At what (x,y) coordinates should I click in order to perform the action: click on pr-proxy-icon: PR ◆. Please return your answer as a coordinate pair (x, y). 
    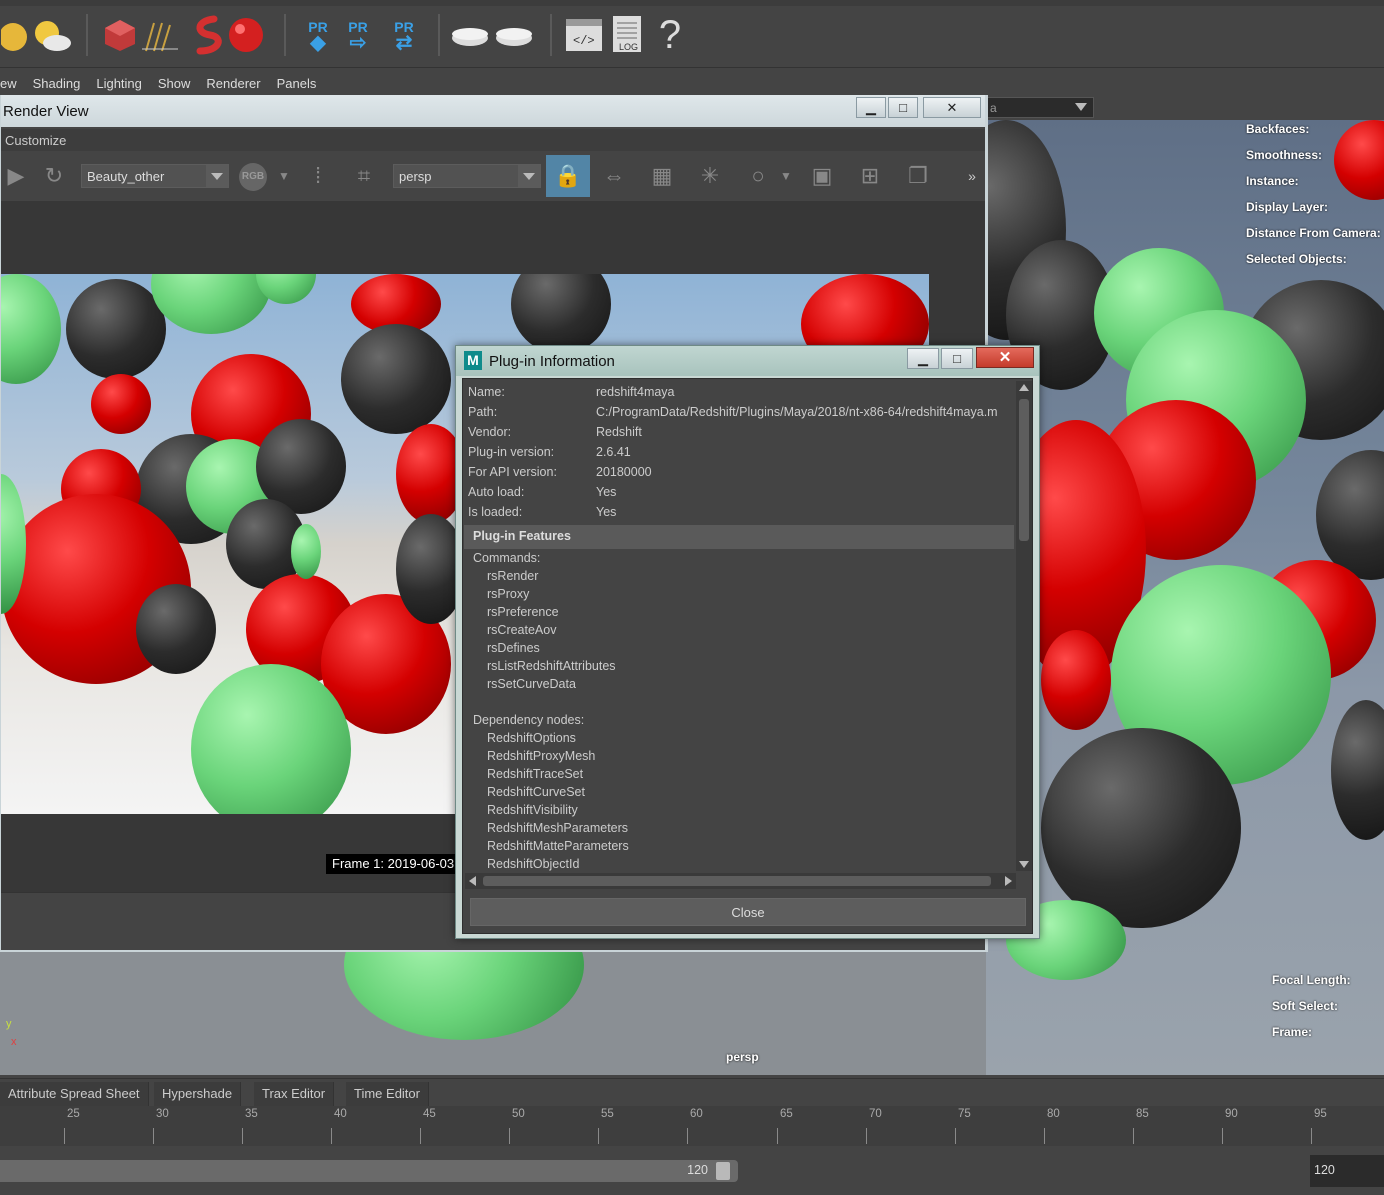
    Looking at the image, I should click on (318, 35).